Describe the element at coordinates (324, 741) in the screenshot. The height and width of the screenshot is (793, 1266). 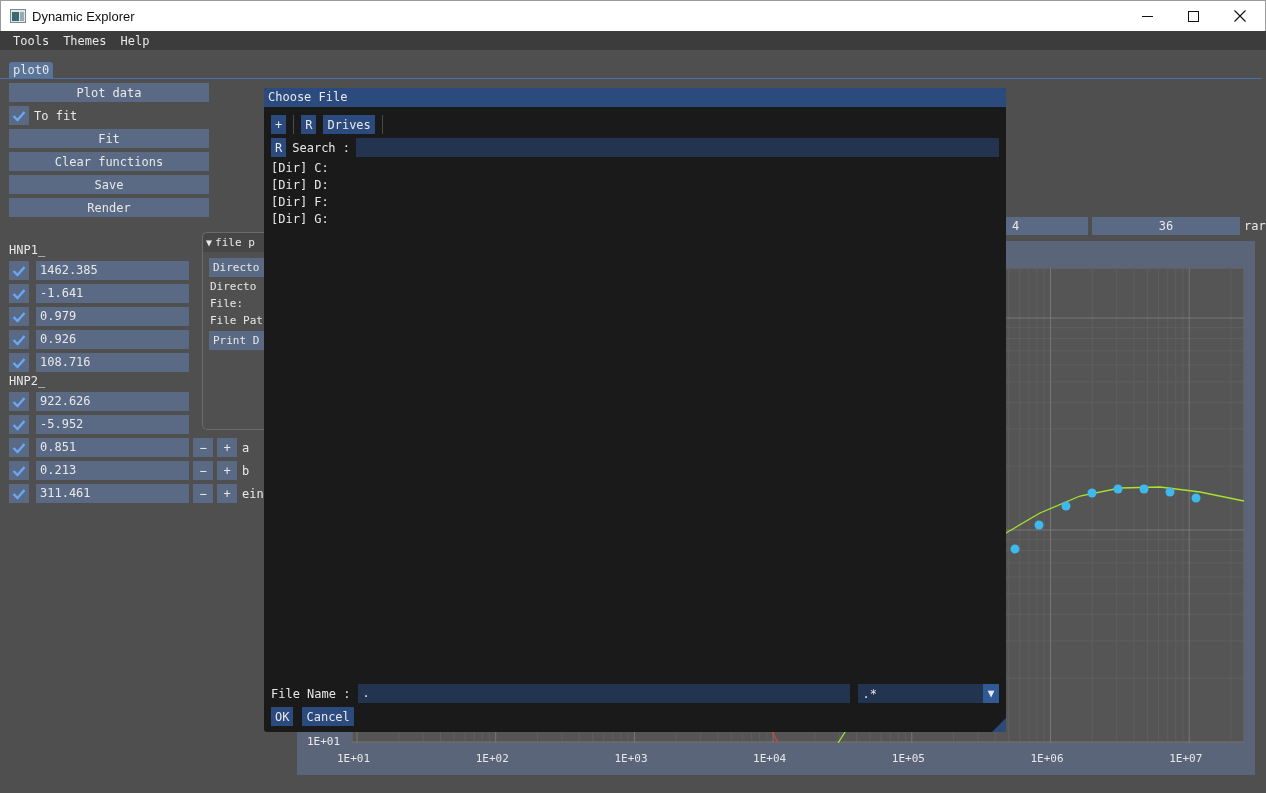
I see `y-tick-label: 1E+01` at that location.